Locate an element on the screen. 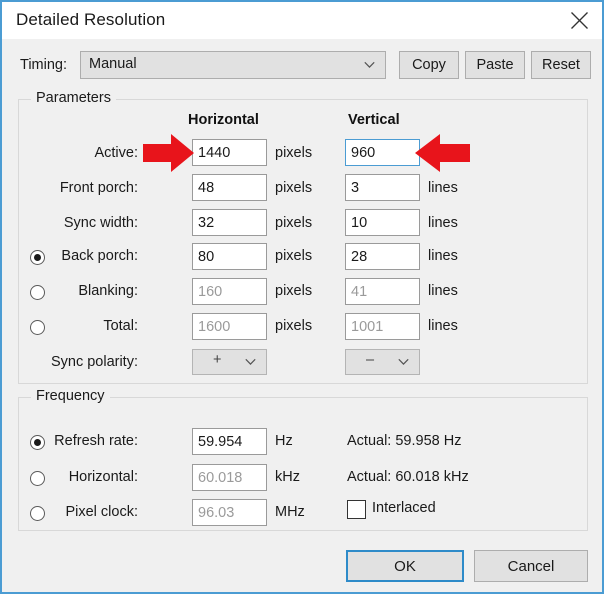 Image resolution: width=604 pixels, height=594 pixels. back-porch-vertical-unit: lines is located at coordinates (443, 256).